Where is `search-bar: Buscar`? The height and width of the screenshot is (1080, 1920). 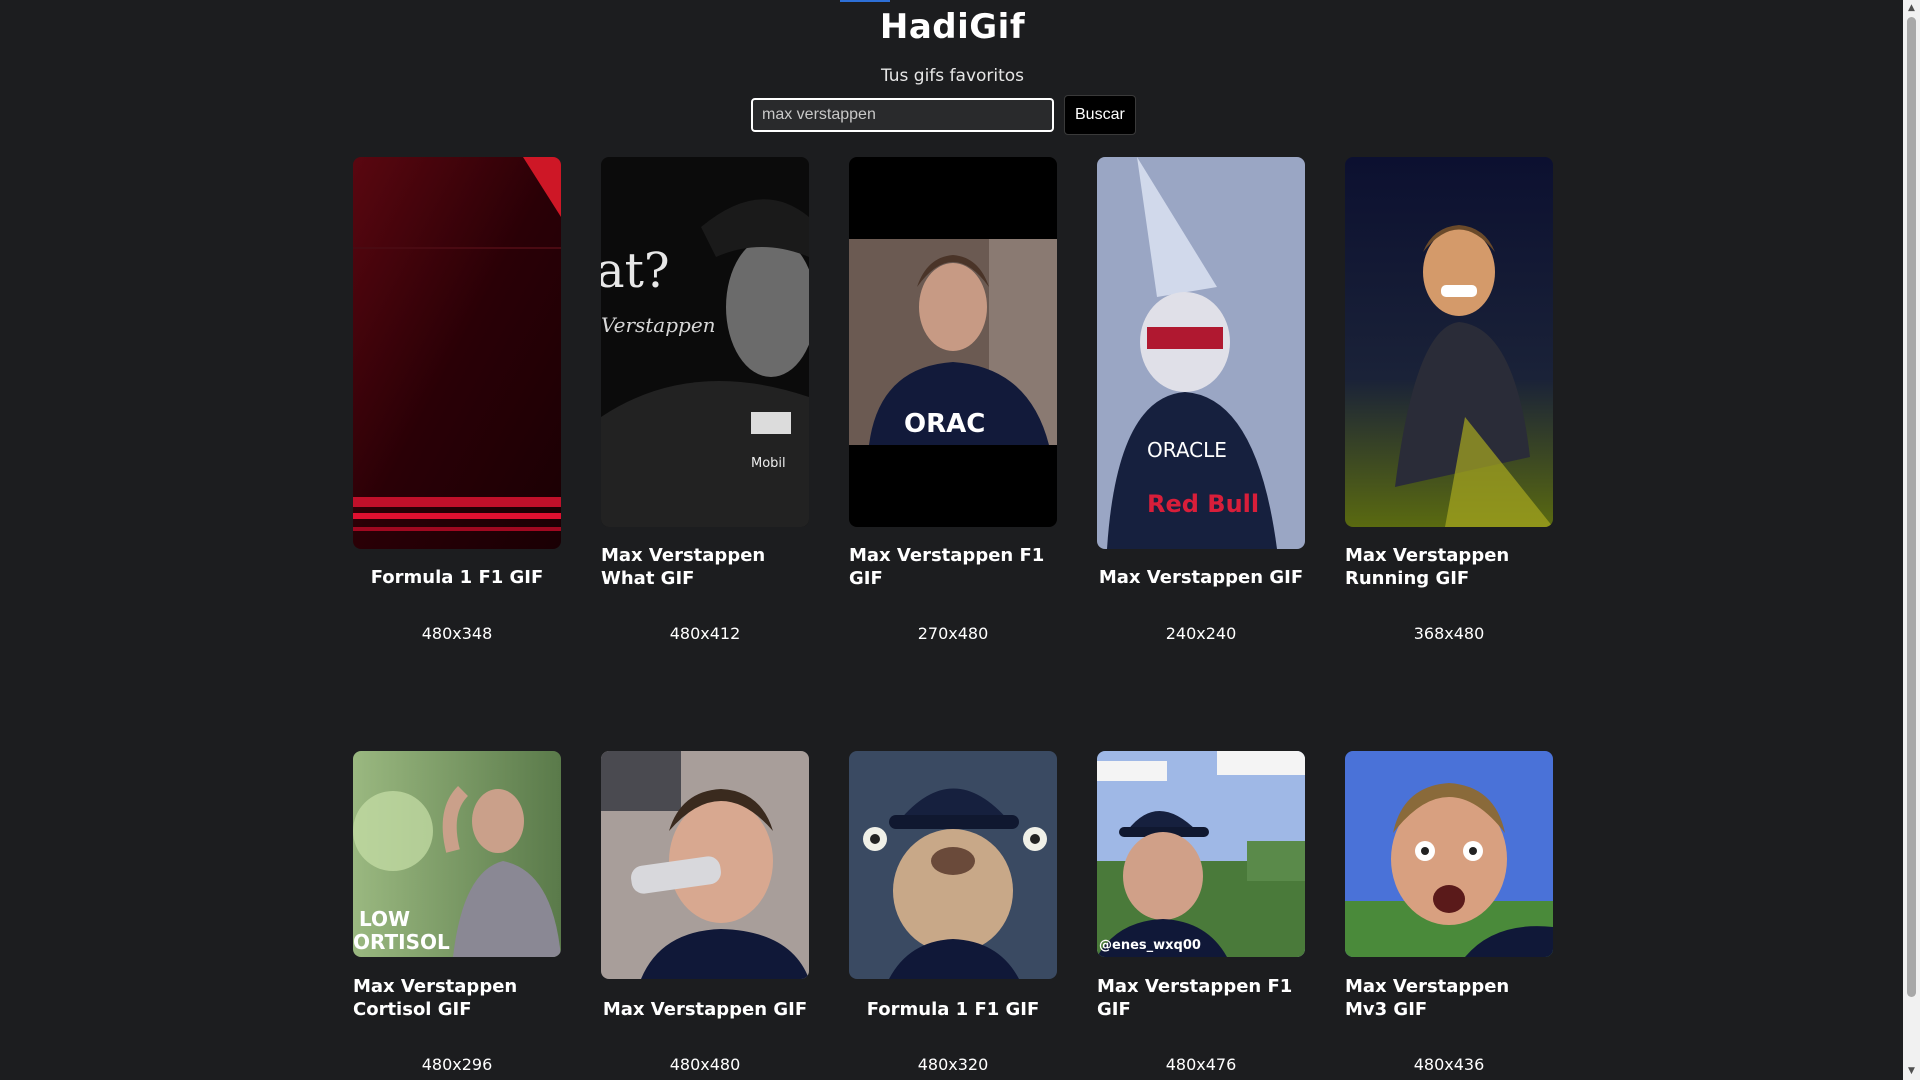
search-bar: Buscar is located at coordinates (943, 115).